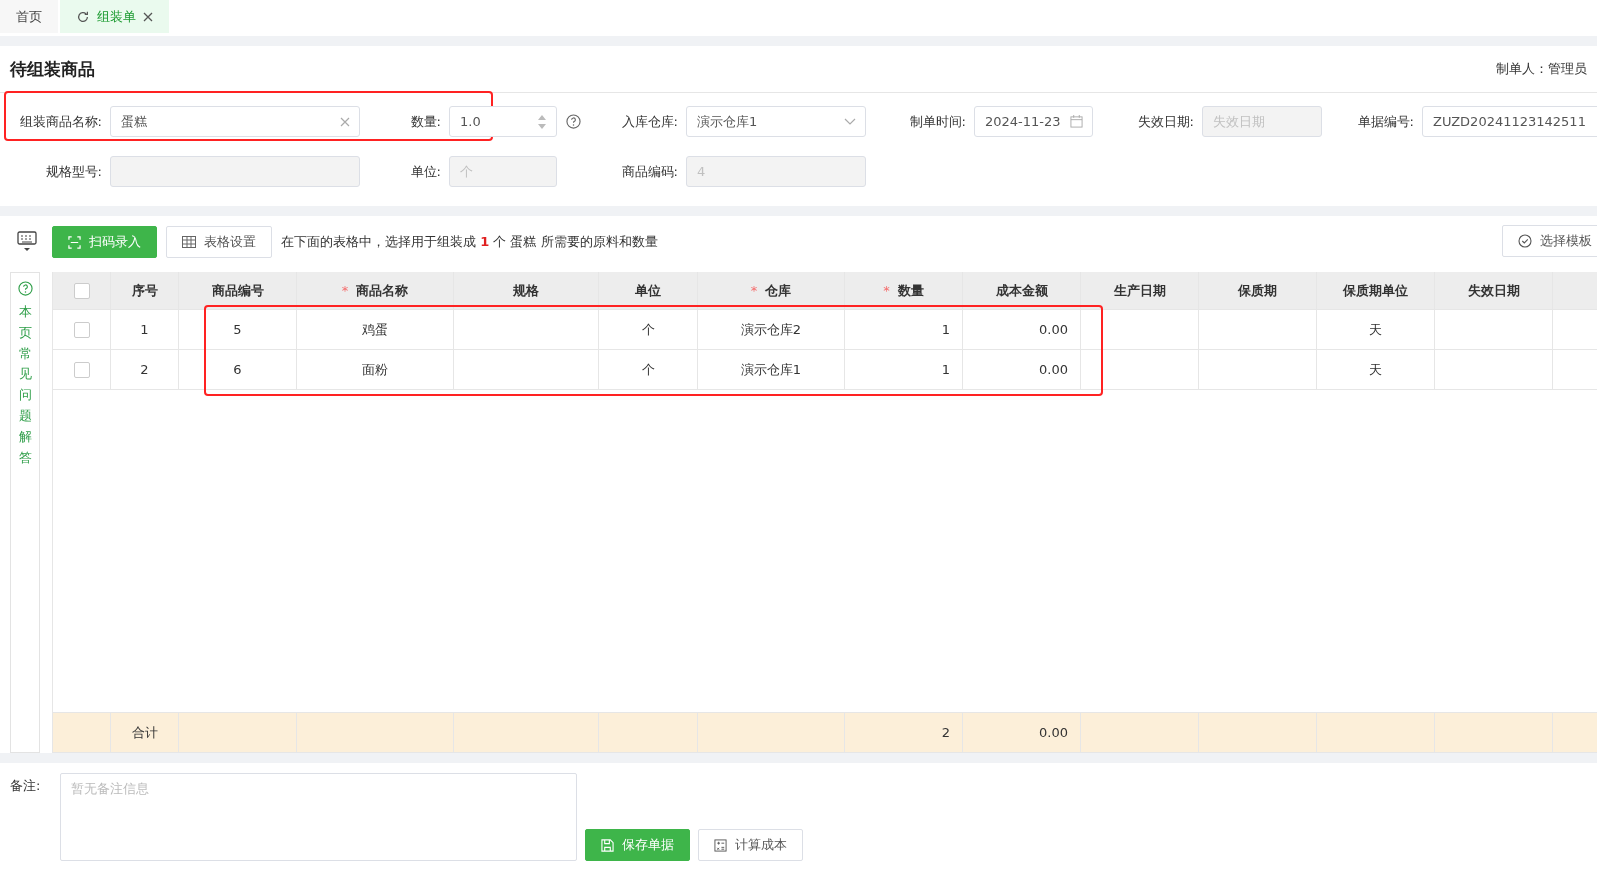 The height and width of the screenshot is (869, 1597). Describe the element at coordinates (1509, 121) in the screenshot. I see `input-field: ZUZD20241123142511` at that location.